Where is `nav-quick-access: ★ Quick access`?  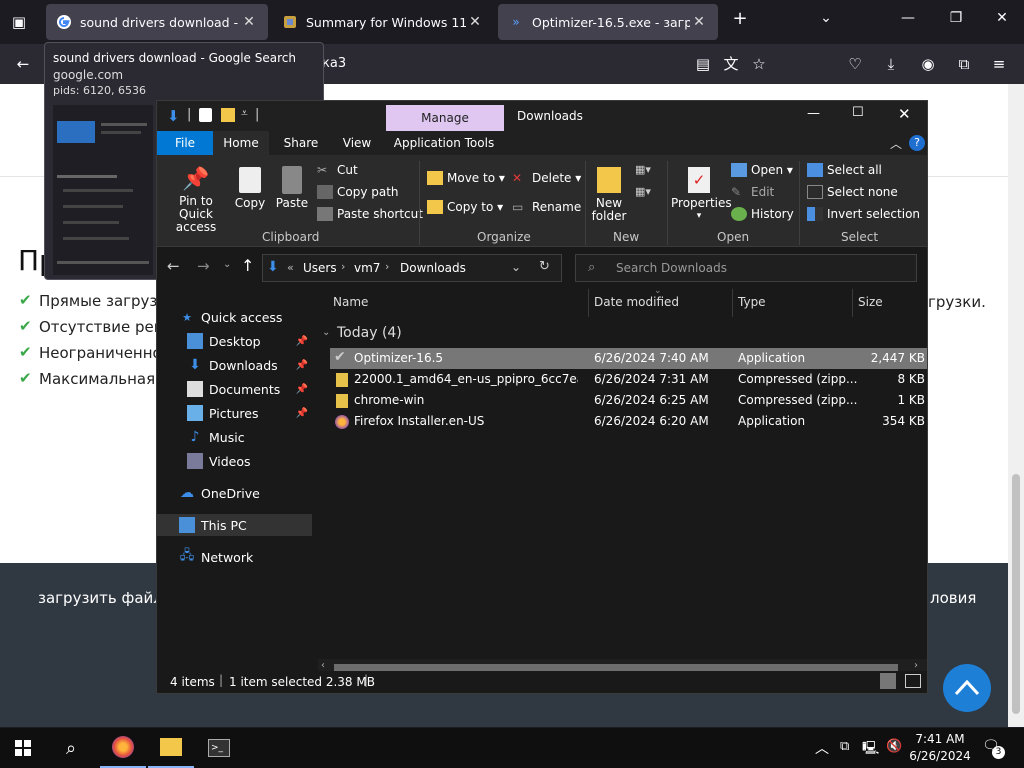
nav-quick-access: ★ Quick access is located at coordinates (256, 317).